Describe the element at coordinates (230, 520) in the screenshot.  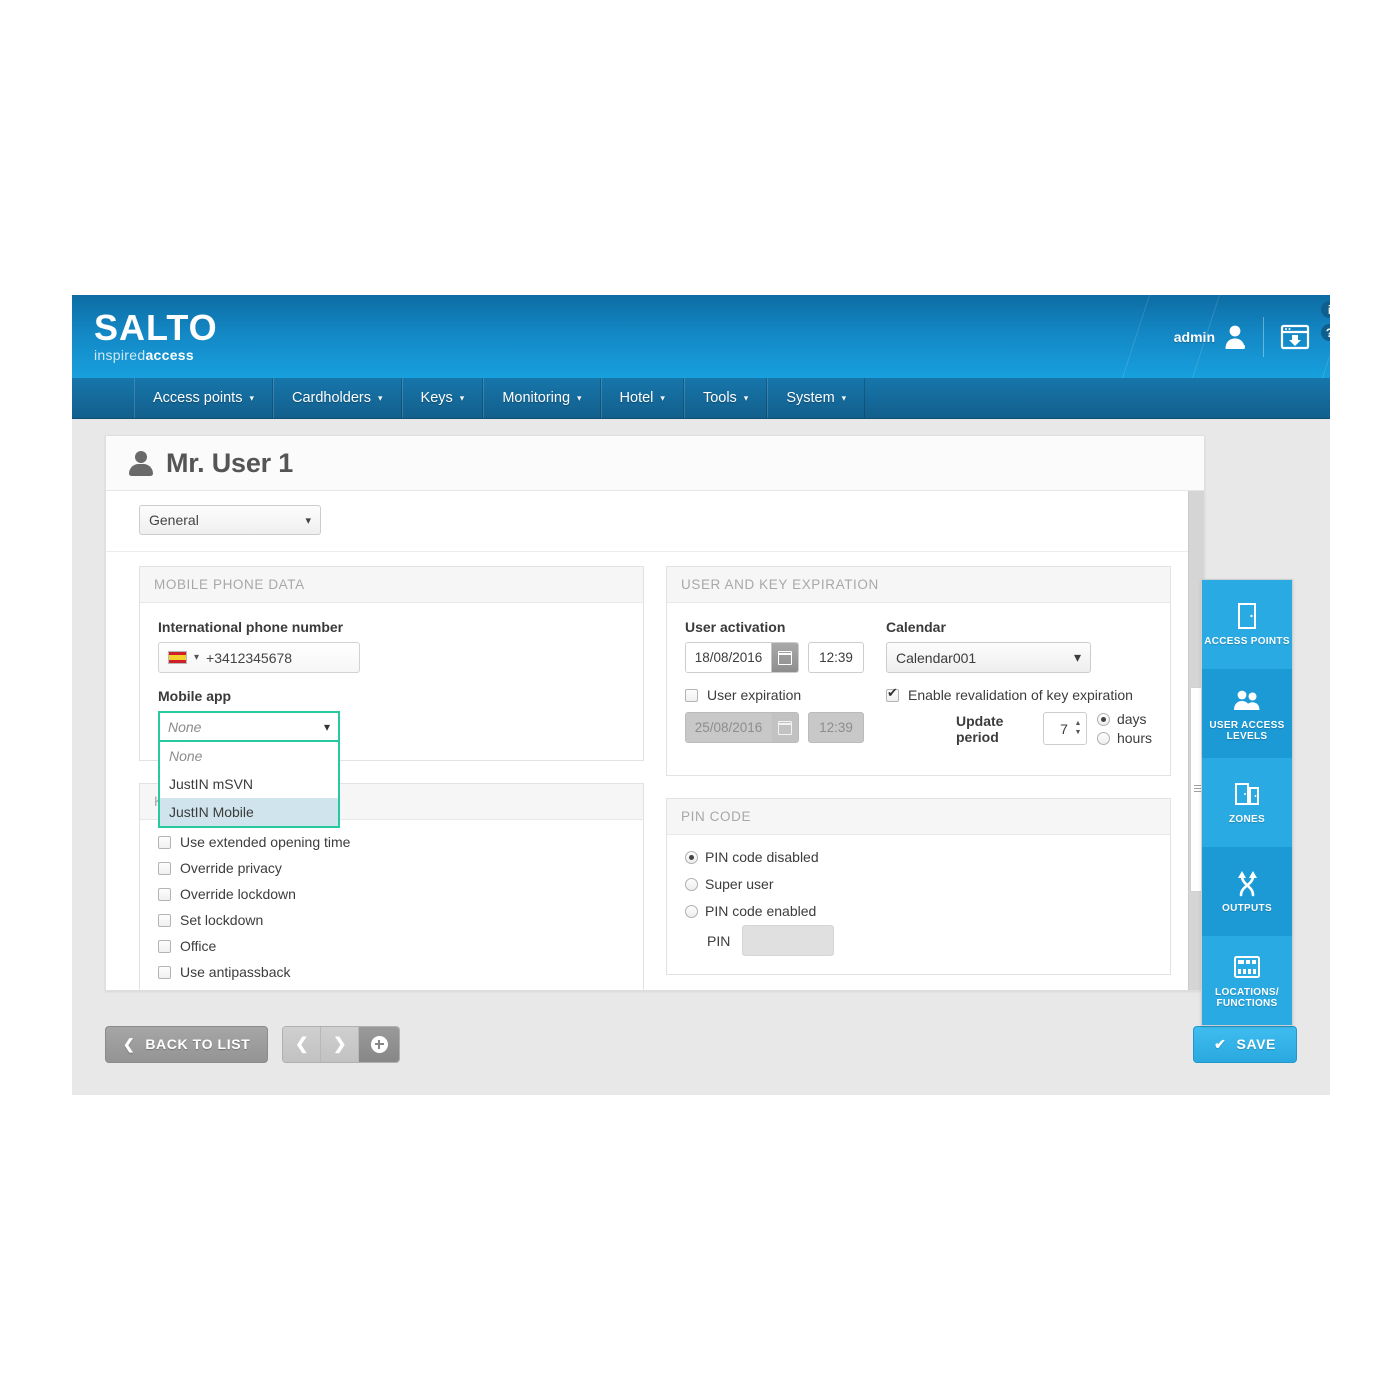
I see `section-select-general: General ▾` at that location.